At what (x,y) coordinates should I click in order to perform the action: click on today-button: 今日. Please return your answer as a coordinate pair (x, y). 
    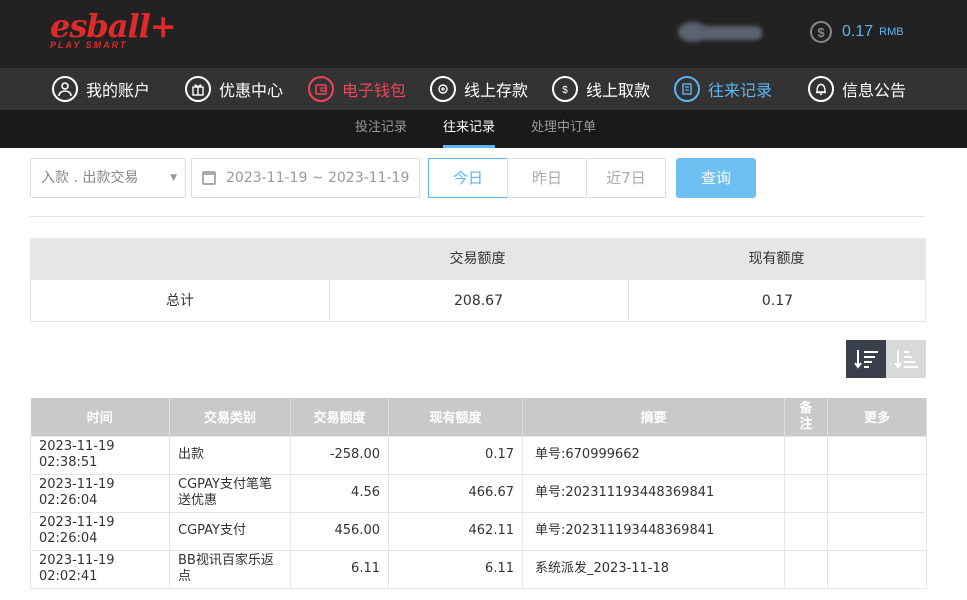
    Looking at the image, I should click on (468, 178).